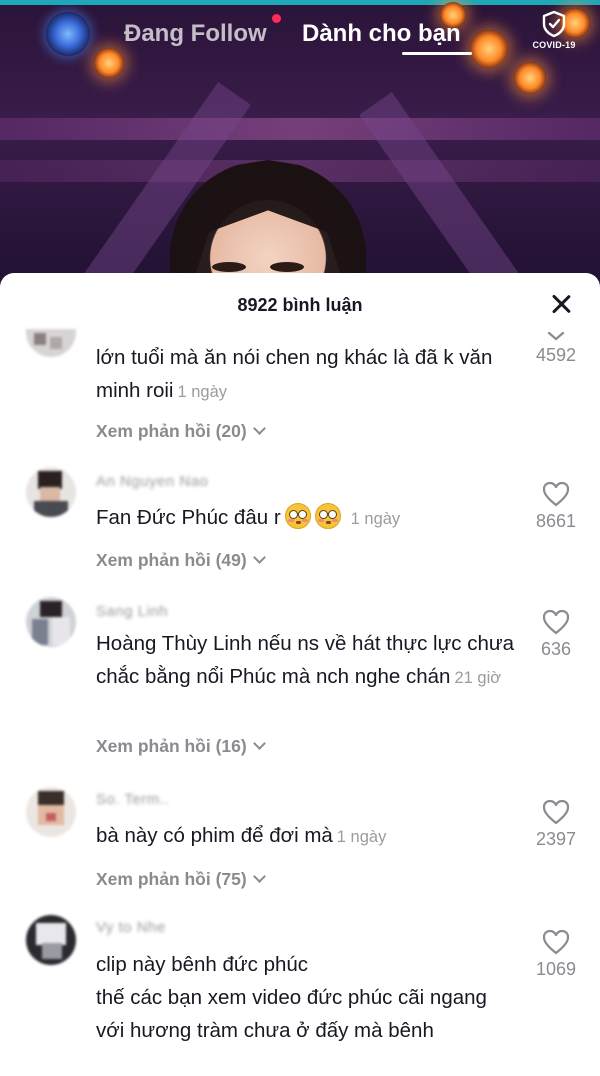  Describe the element at coordinates (171, 746) in the screenshot. I see `view-replies-label: Xem phản hồi (16)` at that location.